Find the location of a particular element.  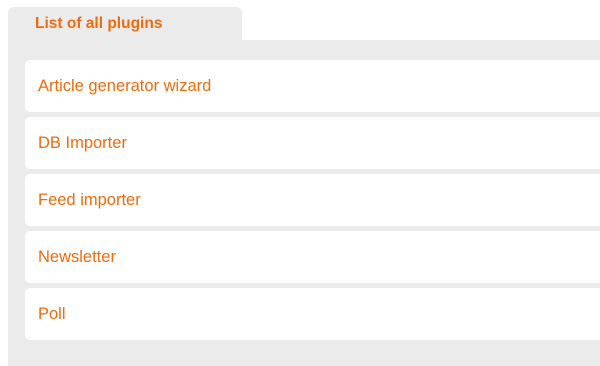

plugin-item-label: Newsletter is located at coordinates (77, 256).